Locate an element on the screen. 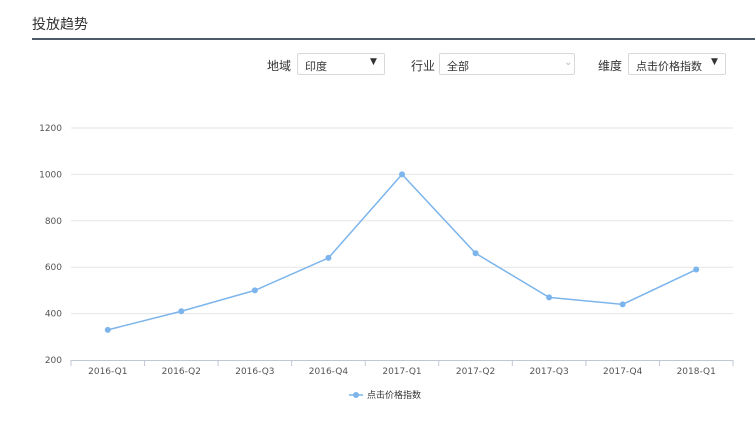 This screenshot has height=422, width=755. y-tick-label: 1000 is located at coordinates (50, 175).